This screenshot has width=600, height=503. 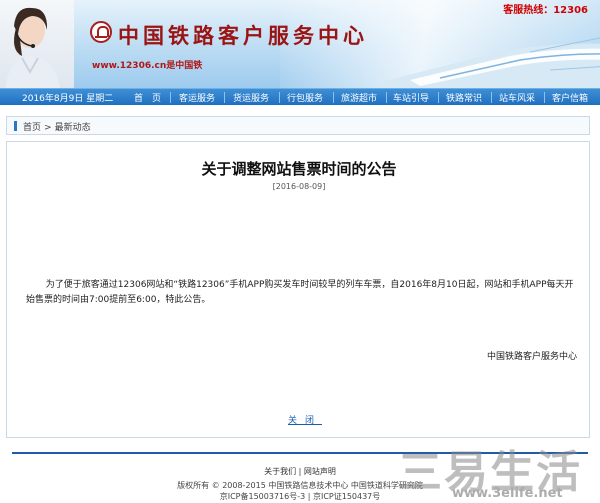 I want to click on customer-service-agent-image, so click(x=37, y=44).